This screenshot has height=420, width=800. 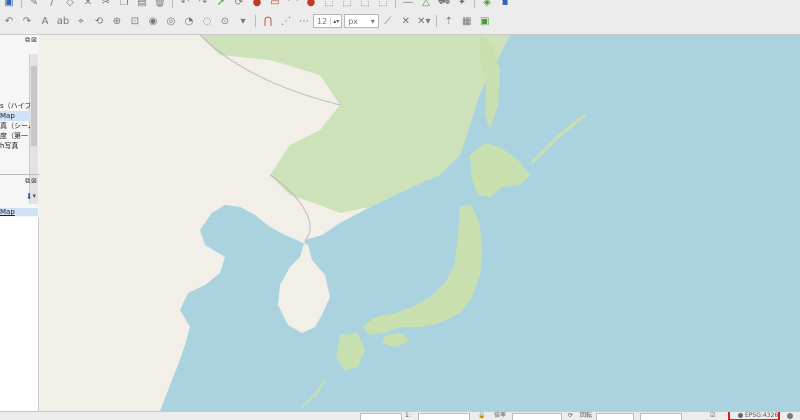 I want to click on text-a-icon: A, so click(x=45, y=21).